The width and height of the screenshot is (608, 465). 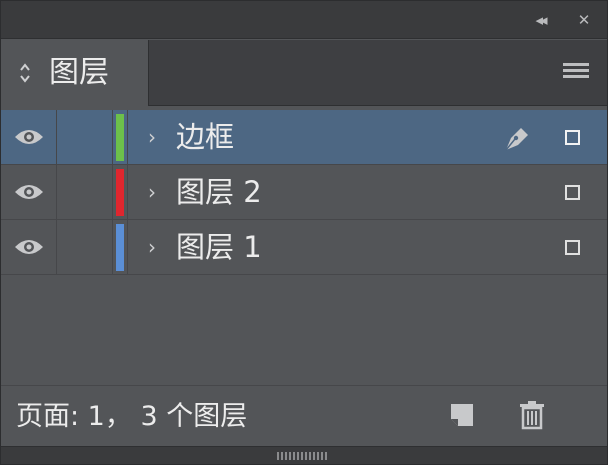 I want to click on layer-name: 边框, so click(x=205, y=137).